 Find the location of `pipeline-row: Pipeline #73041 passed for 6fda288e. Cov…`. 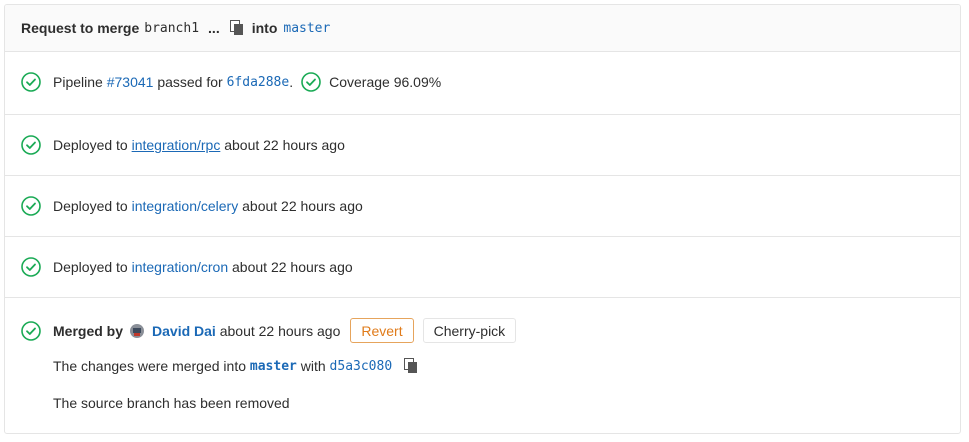

pipeline-row: Pipeline #73041 passed for 6fda288e. Cov… is located at coordinates (482, 83).